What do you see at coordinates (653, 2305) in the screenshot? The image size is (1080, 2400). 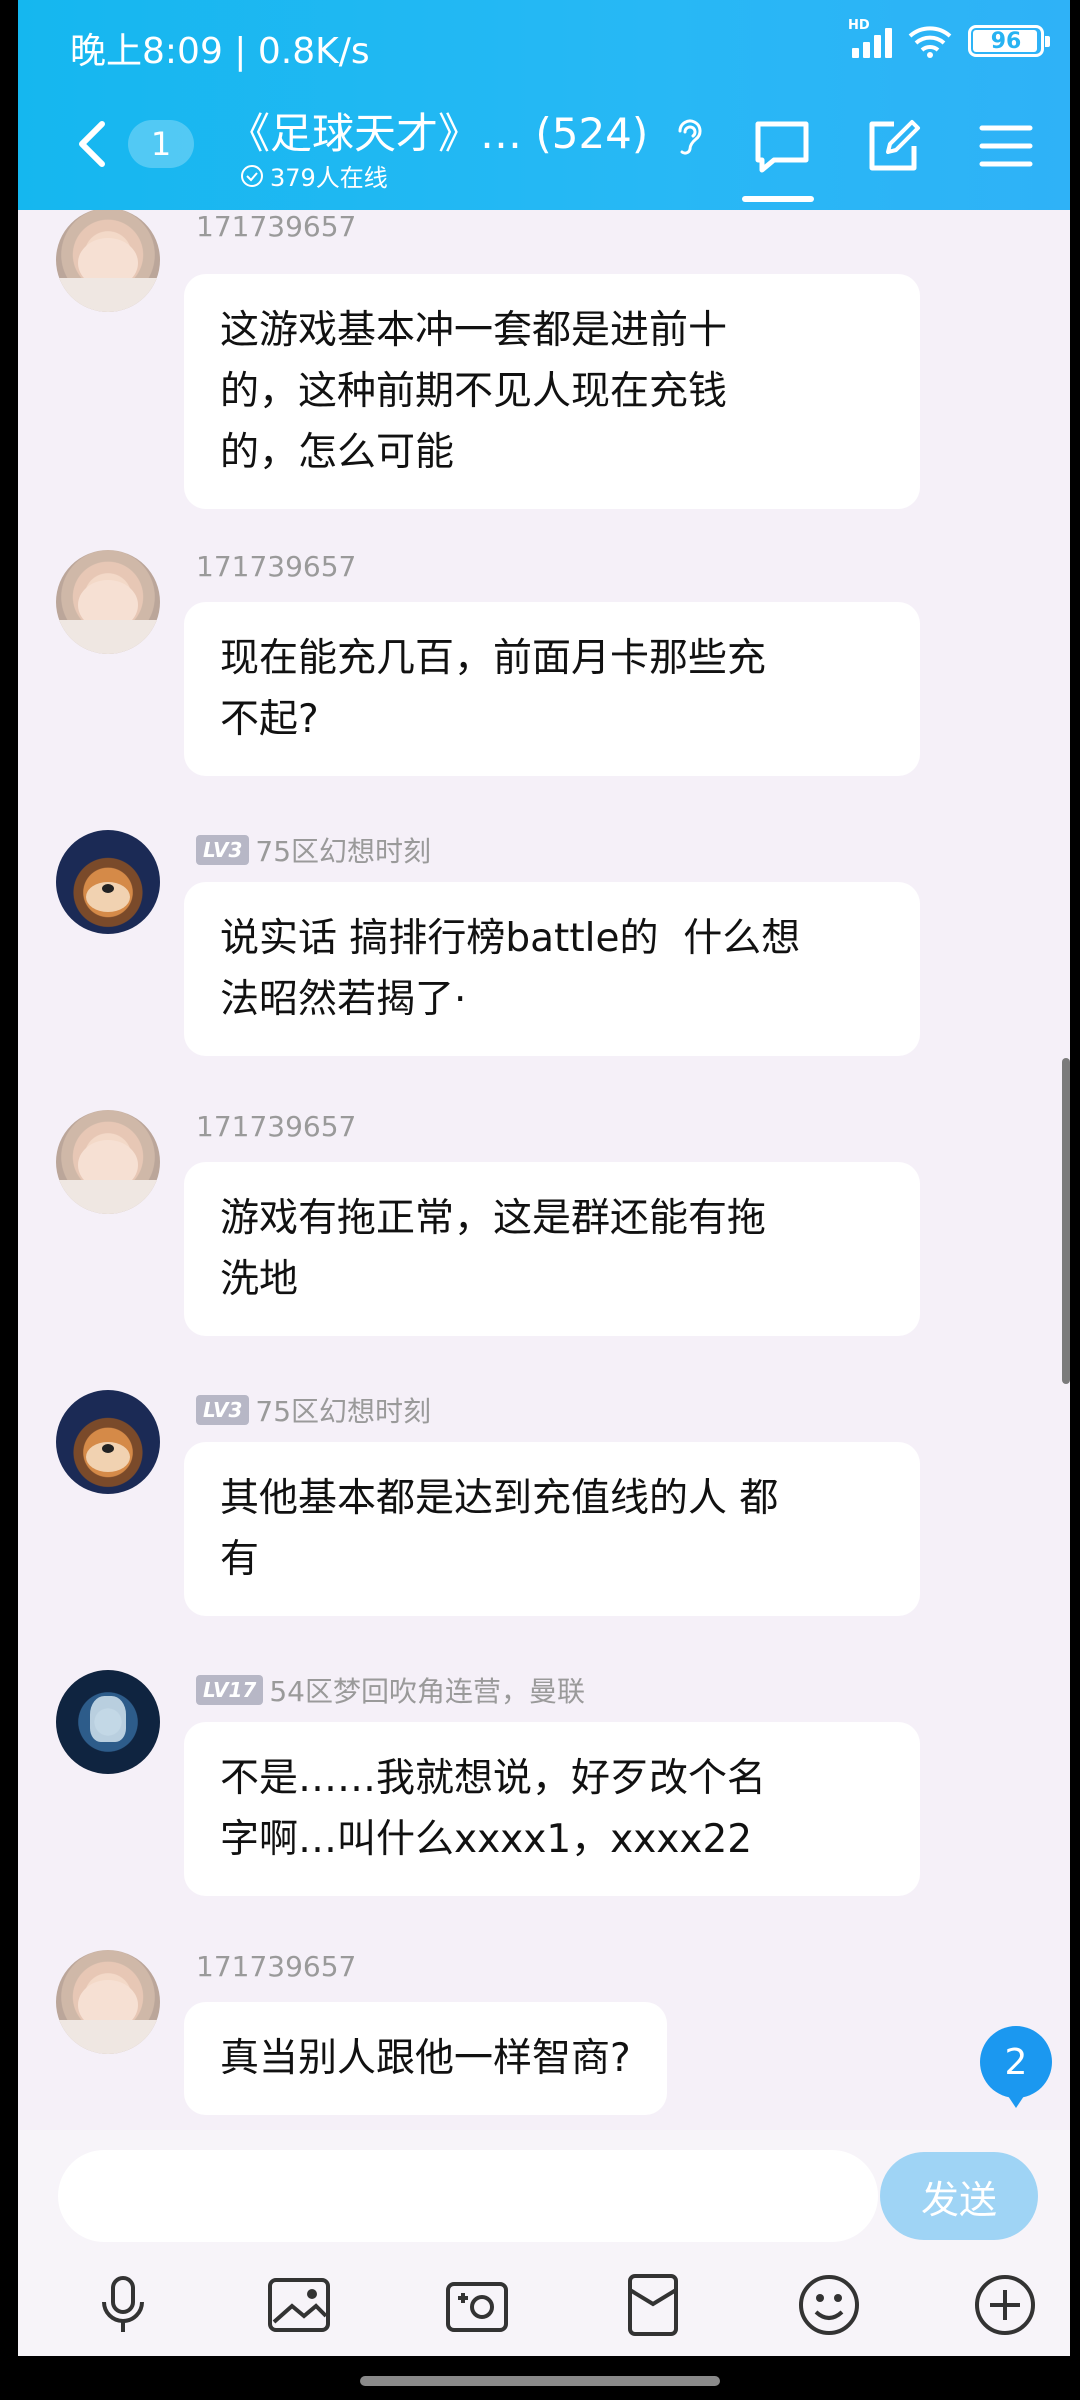 I see `red-packet-icon` at bounding box center [653, 2305].